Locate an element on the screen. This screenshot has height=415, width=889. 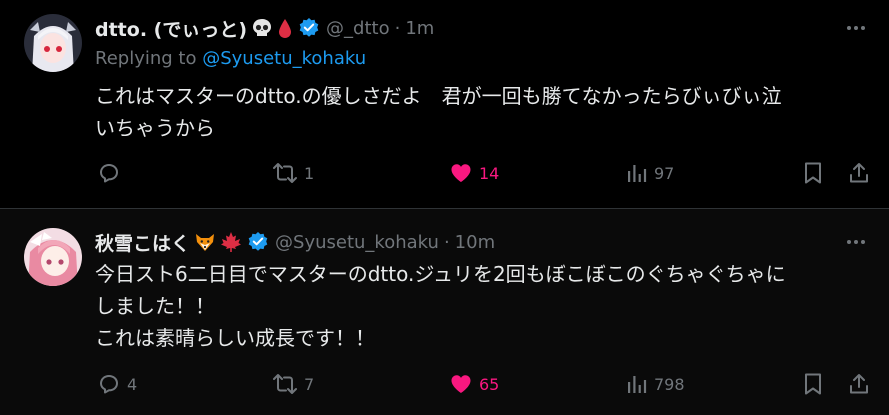
views-count: 798 is located at coordinates (669, 384).